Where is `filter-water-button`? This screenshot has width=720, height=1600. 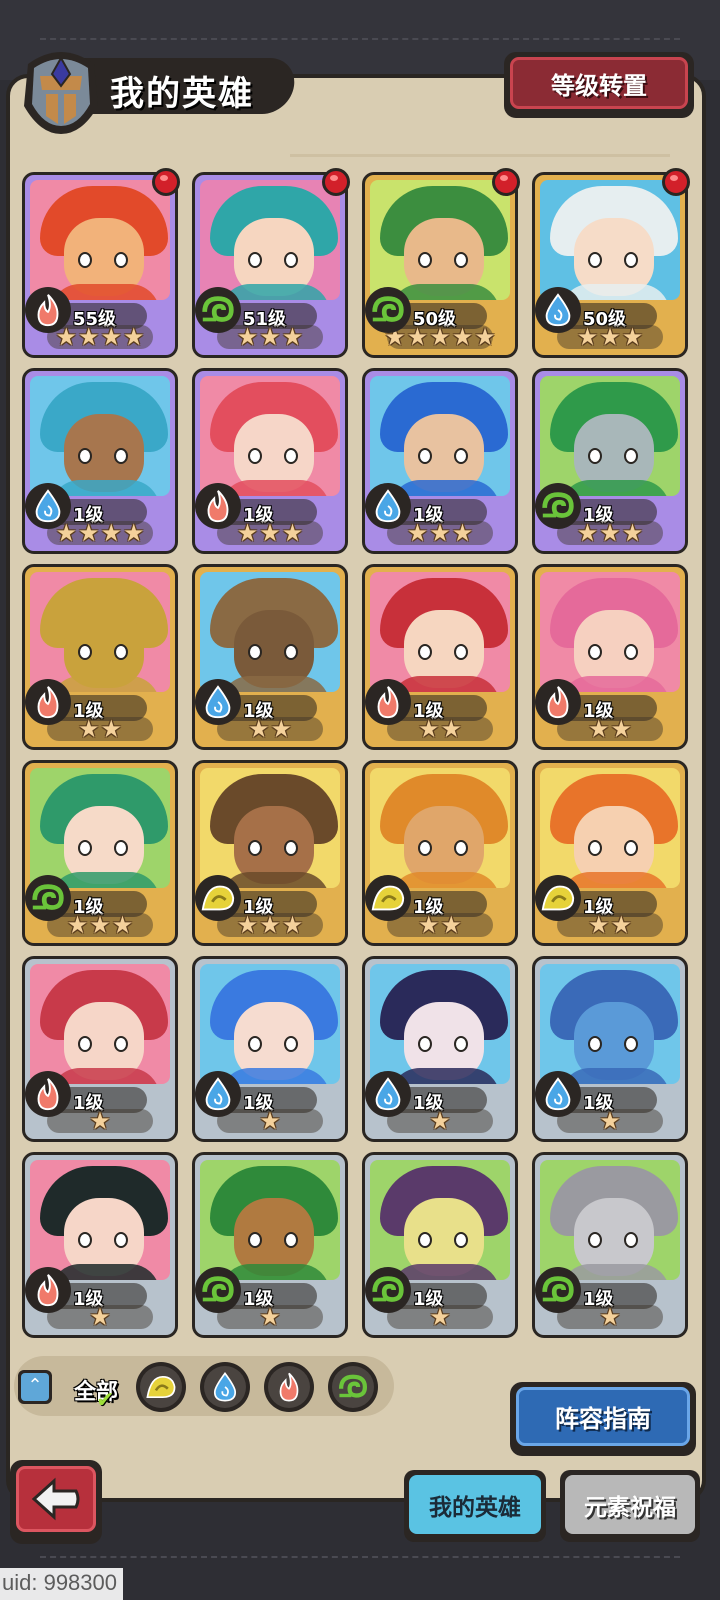
filter-water-button is located at coordinates (225, 1387).